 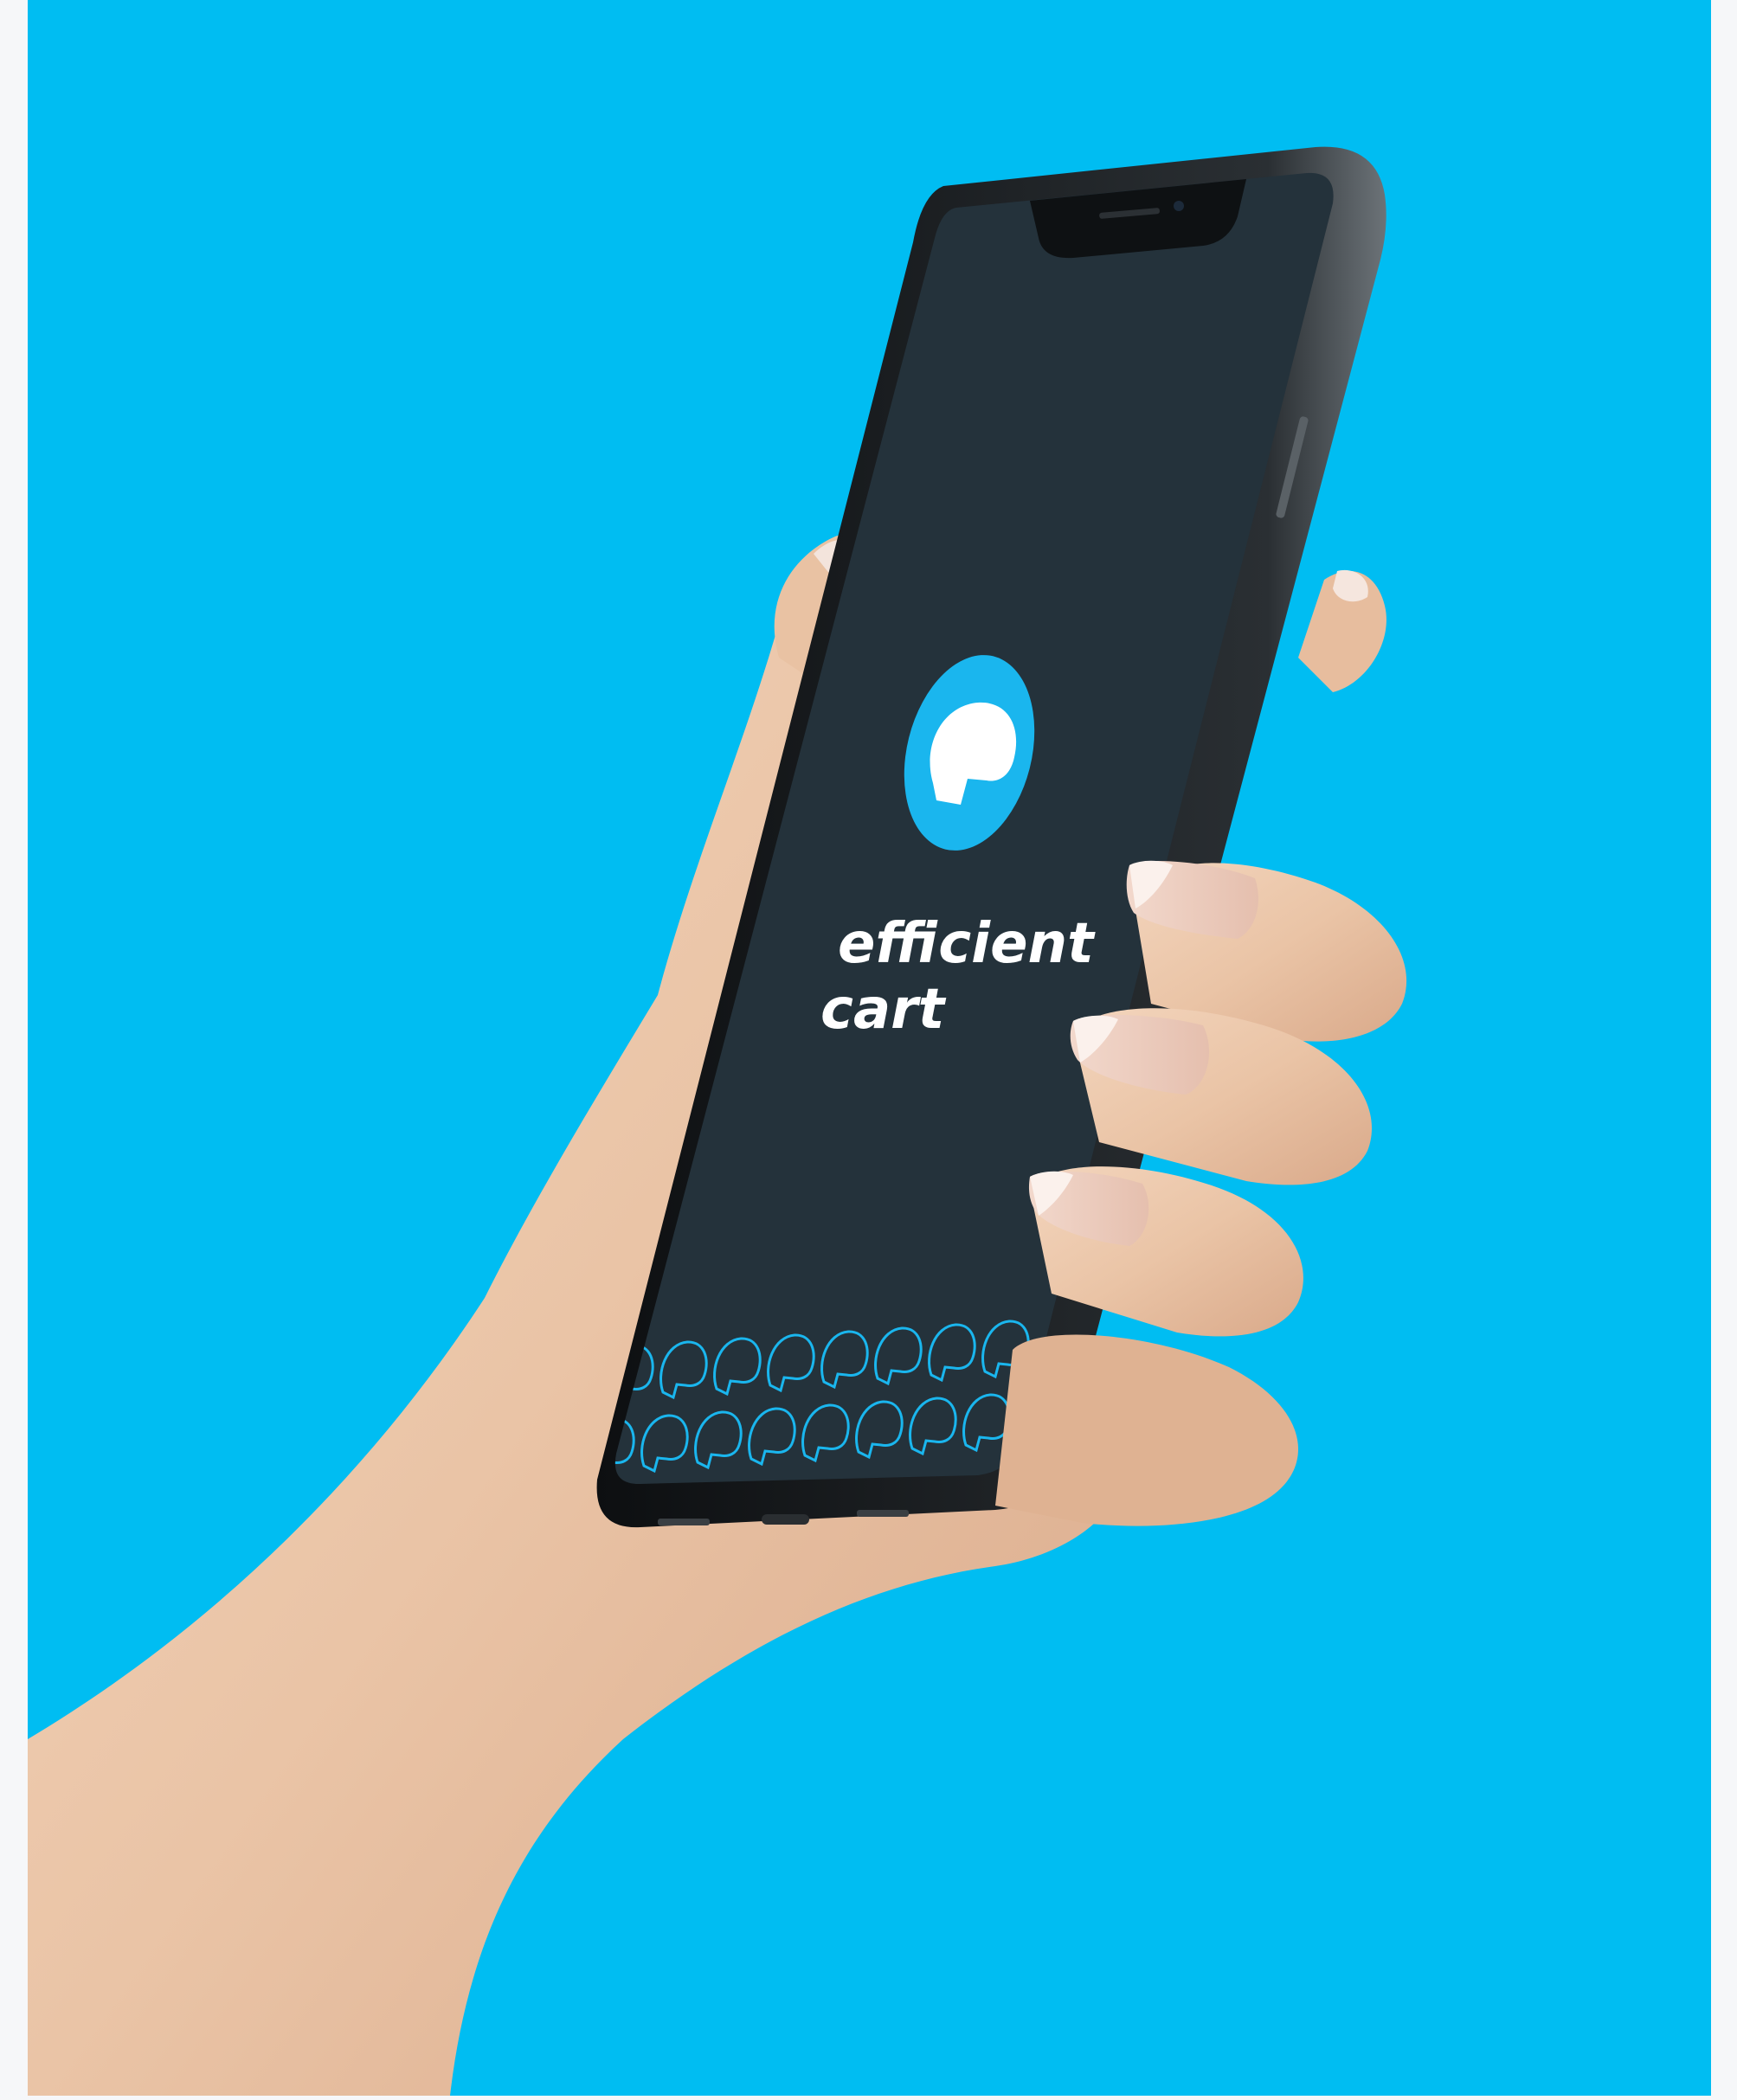 I want to click on charging-port, so click(x=785, y=1519).